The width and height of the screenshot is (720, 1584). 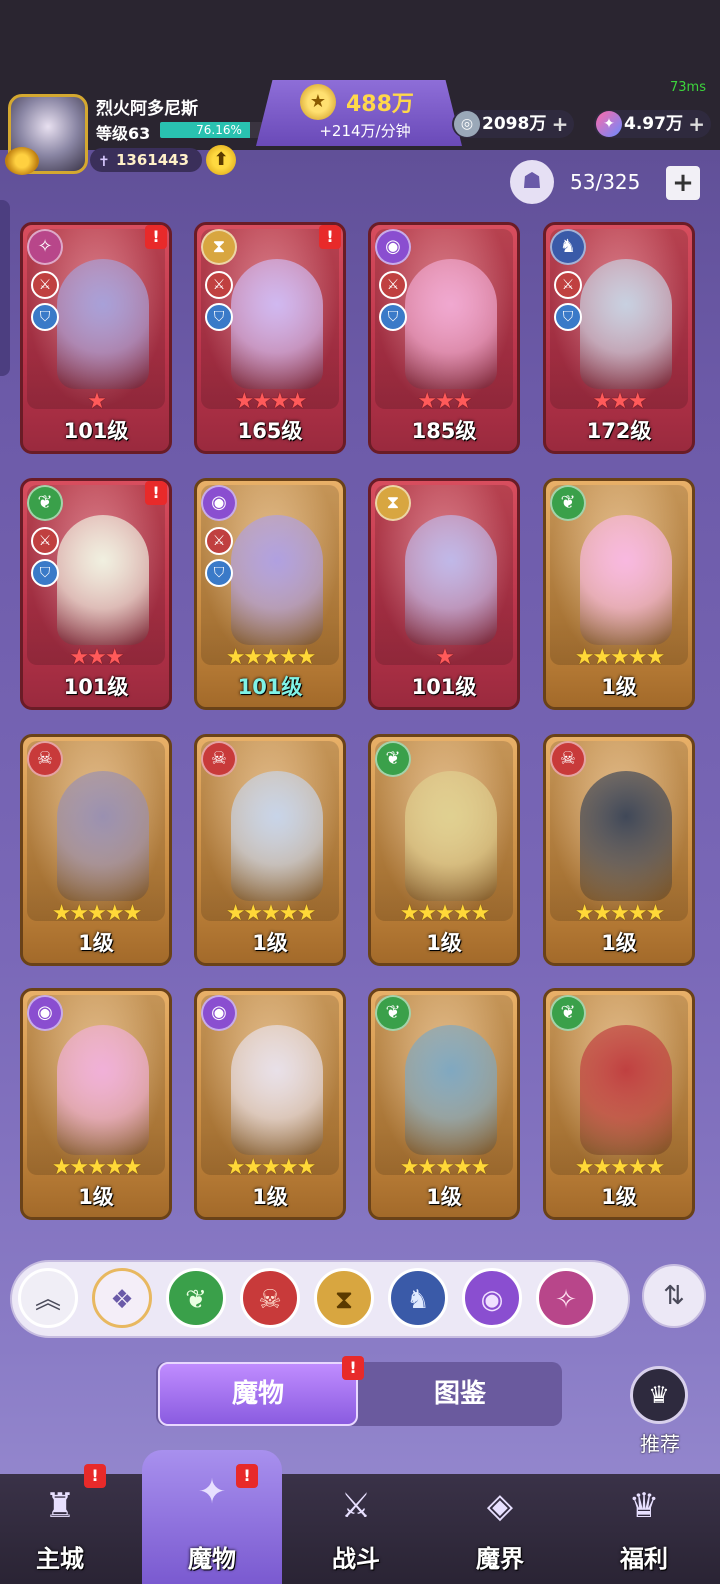 I want to click on monster-card: ♞ ⚔ ⛉ ★★★ 172级, so click(x=619, y=338).